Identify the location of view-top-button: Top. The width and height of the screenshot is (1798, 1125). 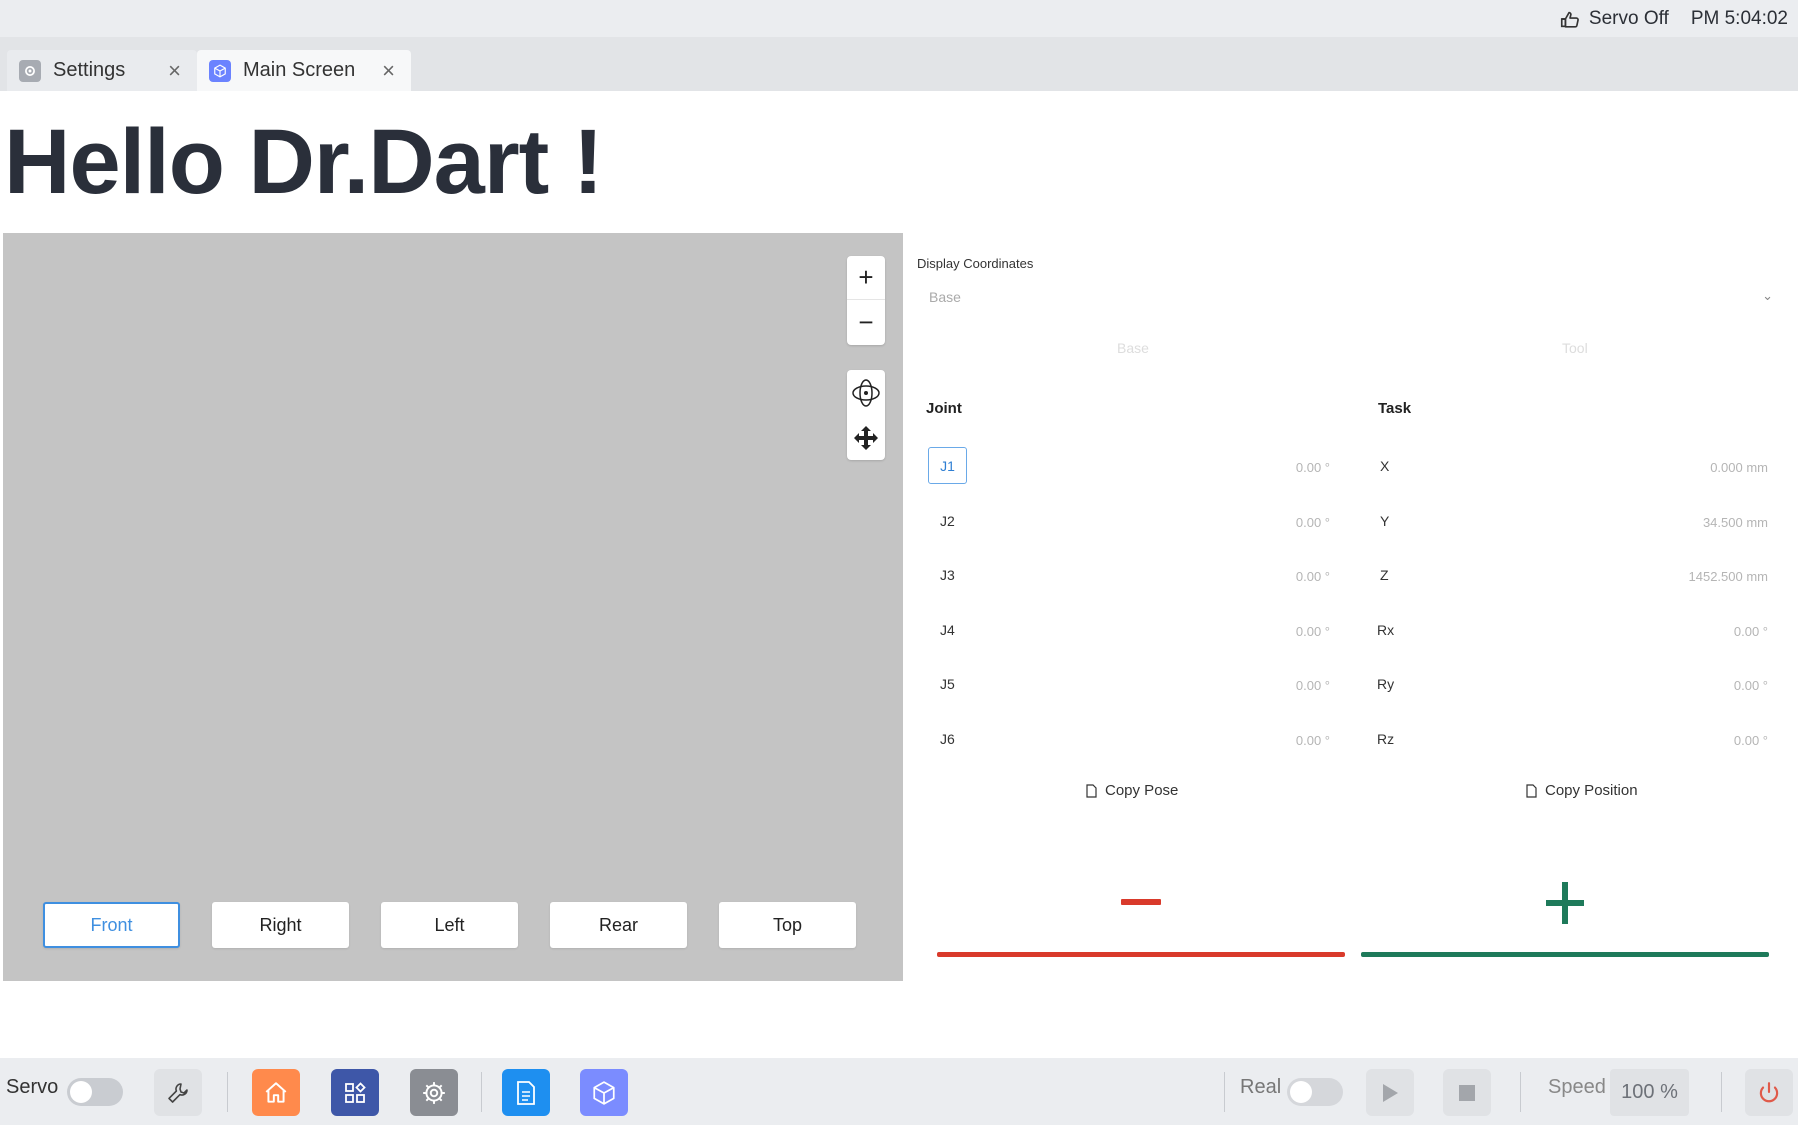
(787, 925).